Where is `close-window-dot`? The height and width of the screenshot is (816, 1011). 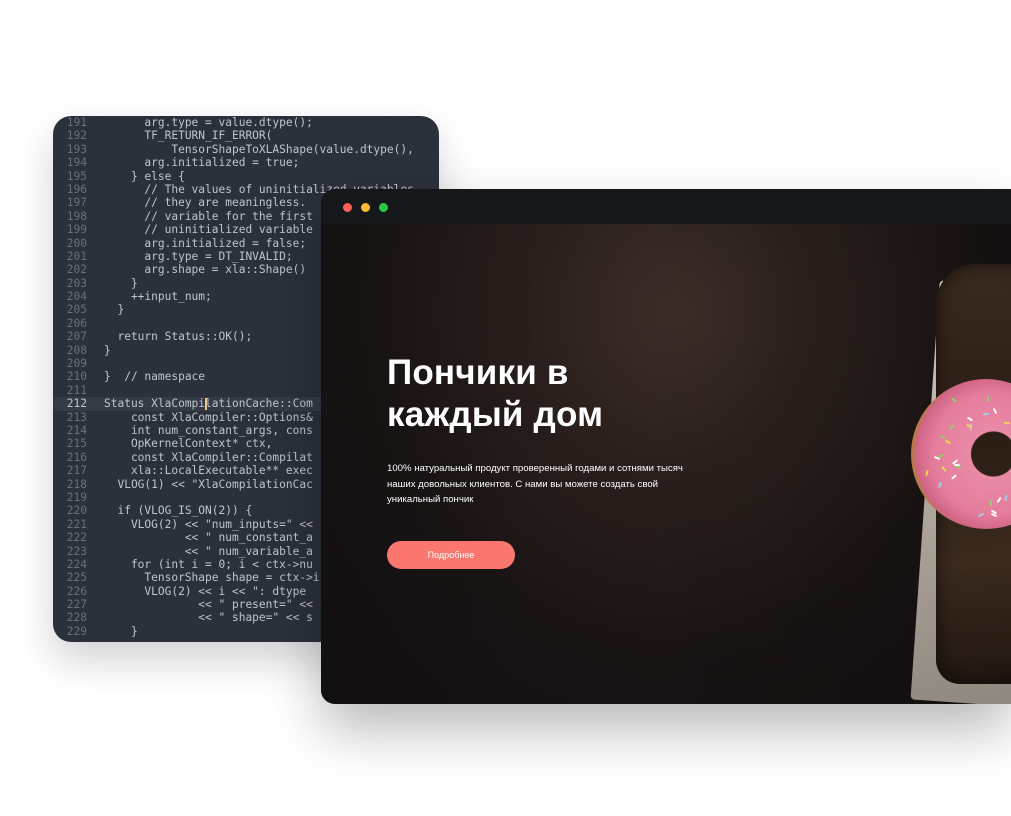
close-window-dot is located at coordinates (347, 207).